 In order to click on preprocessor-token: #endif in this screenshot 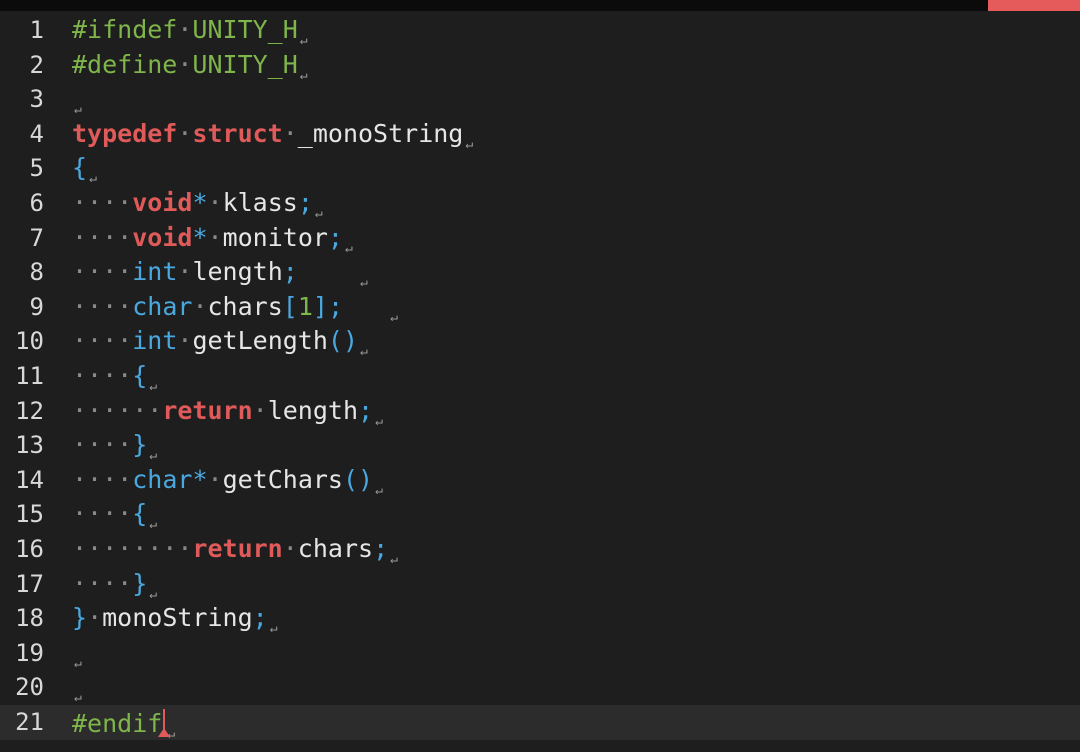, I will do `click(117, 723)`.